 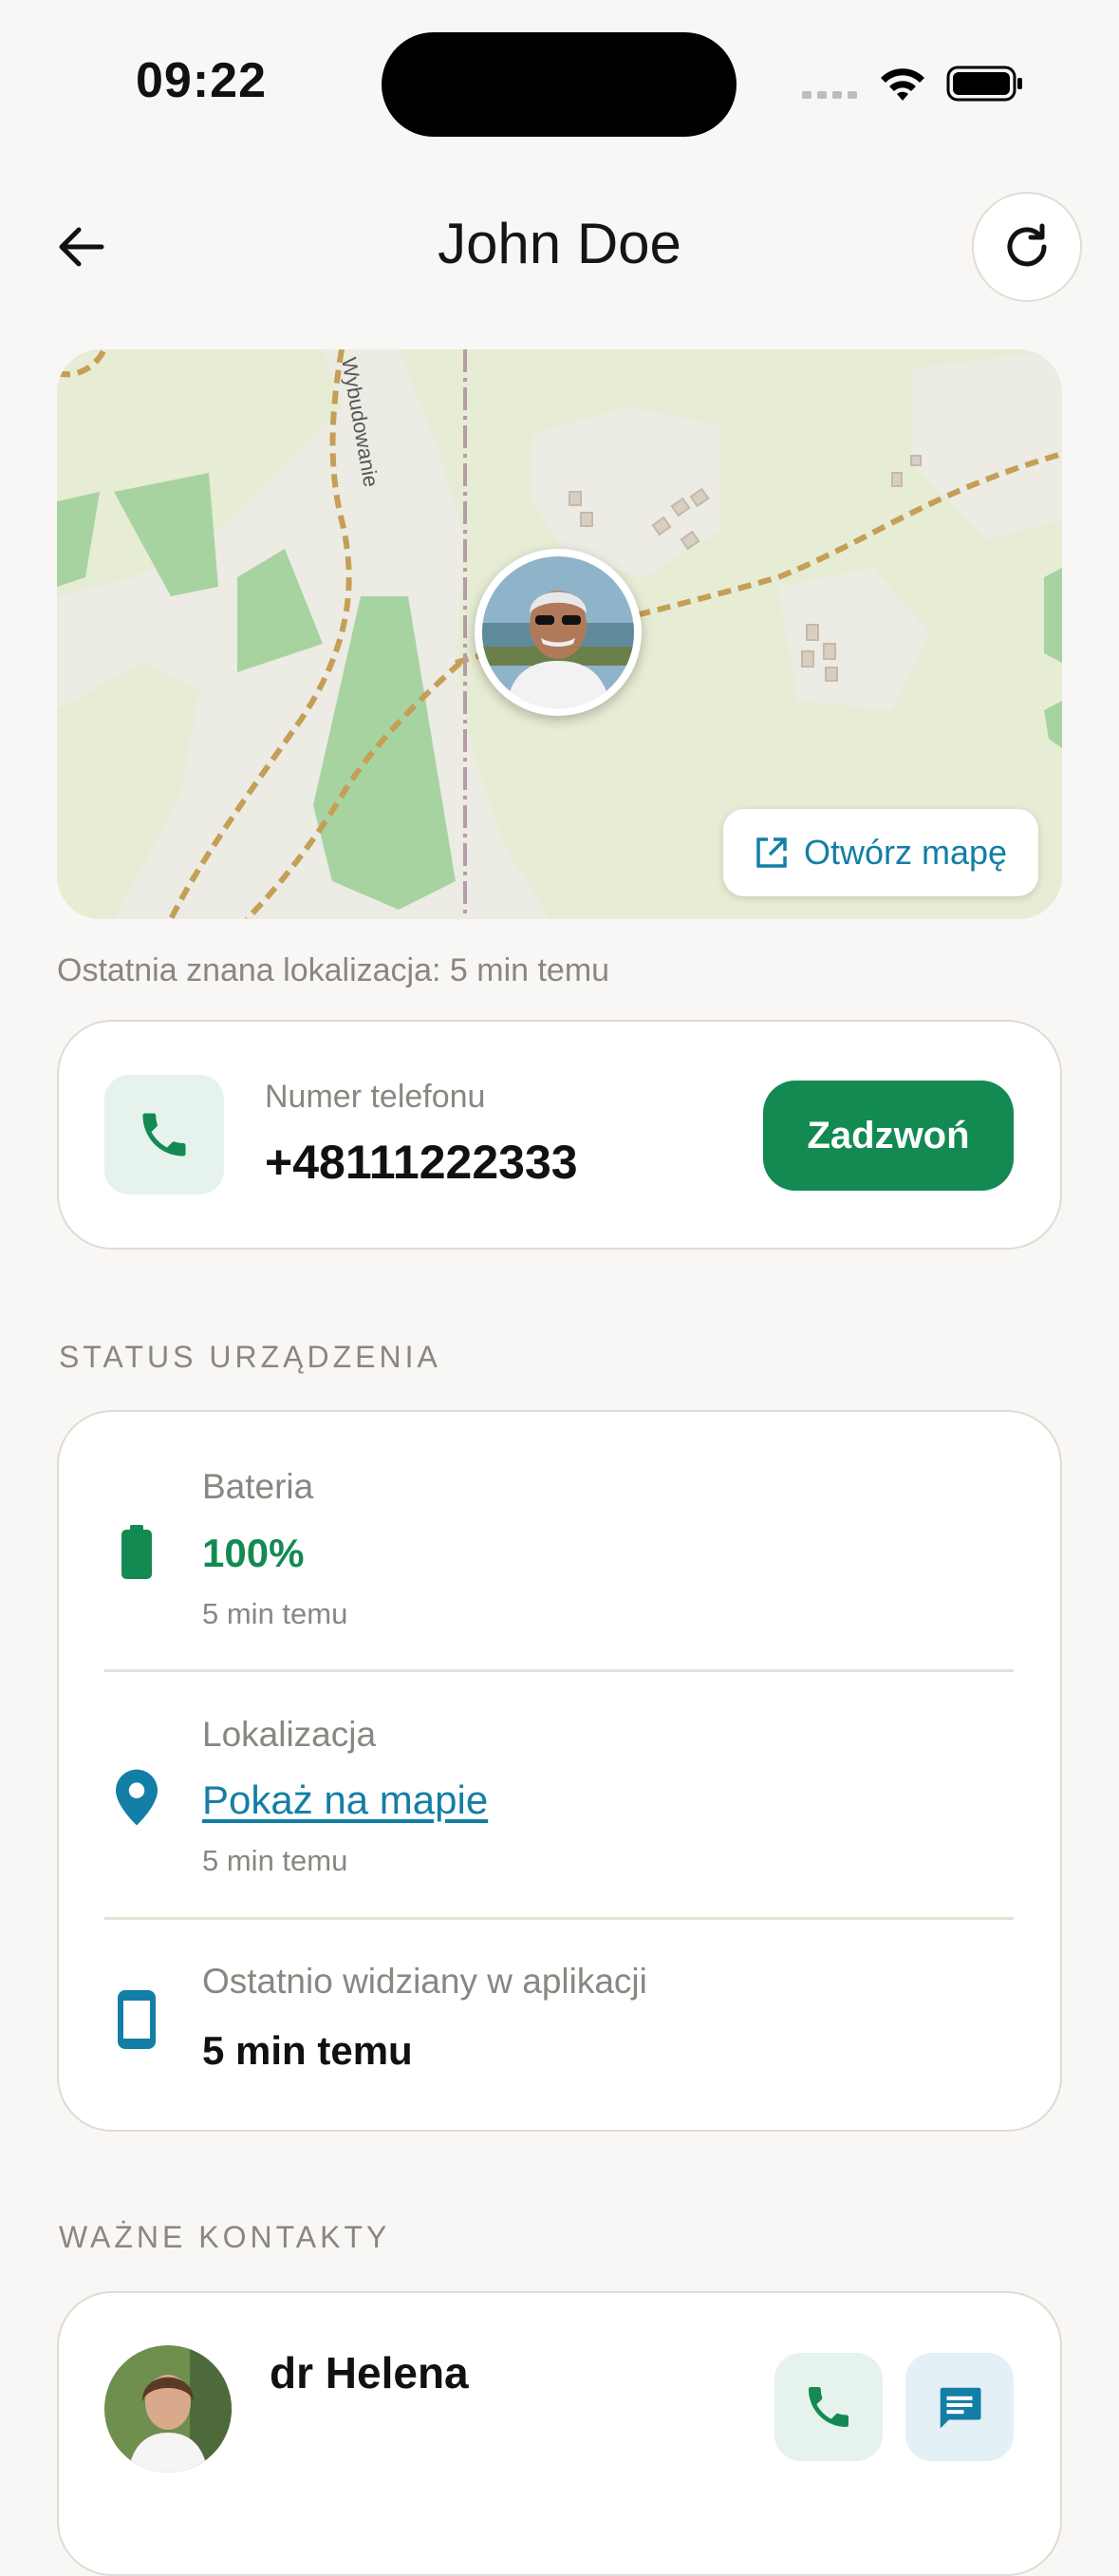 What do you see at coordinates (254, 1553) in the screenshot?
I see `battery-value: 100%` at bounding box center [254, 1553].